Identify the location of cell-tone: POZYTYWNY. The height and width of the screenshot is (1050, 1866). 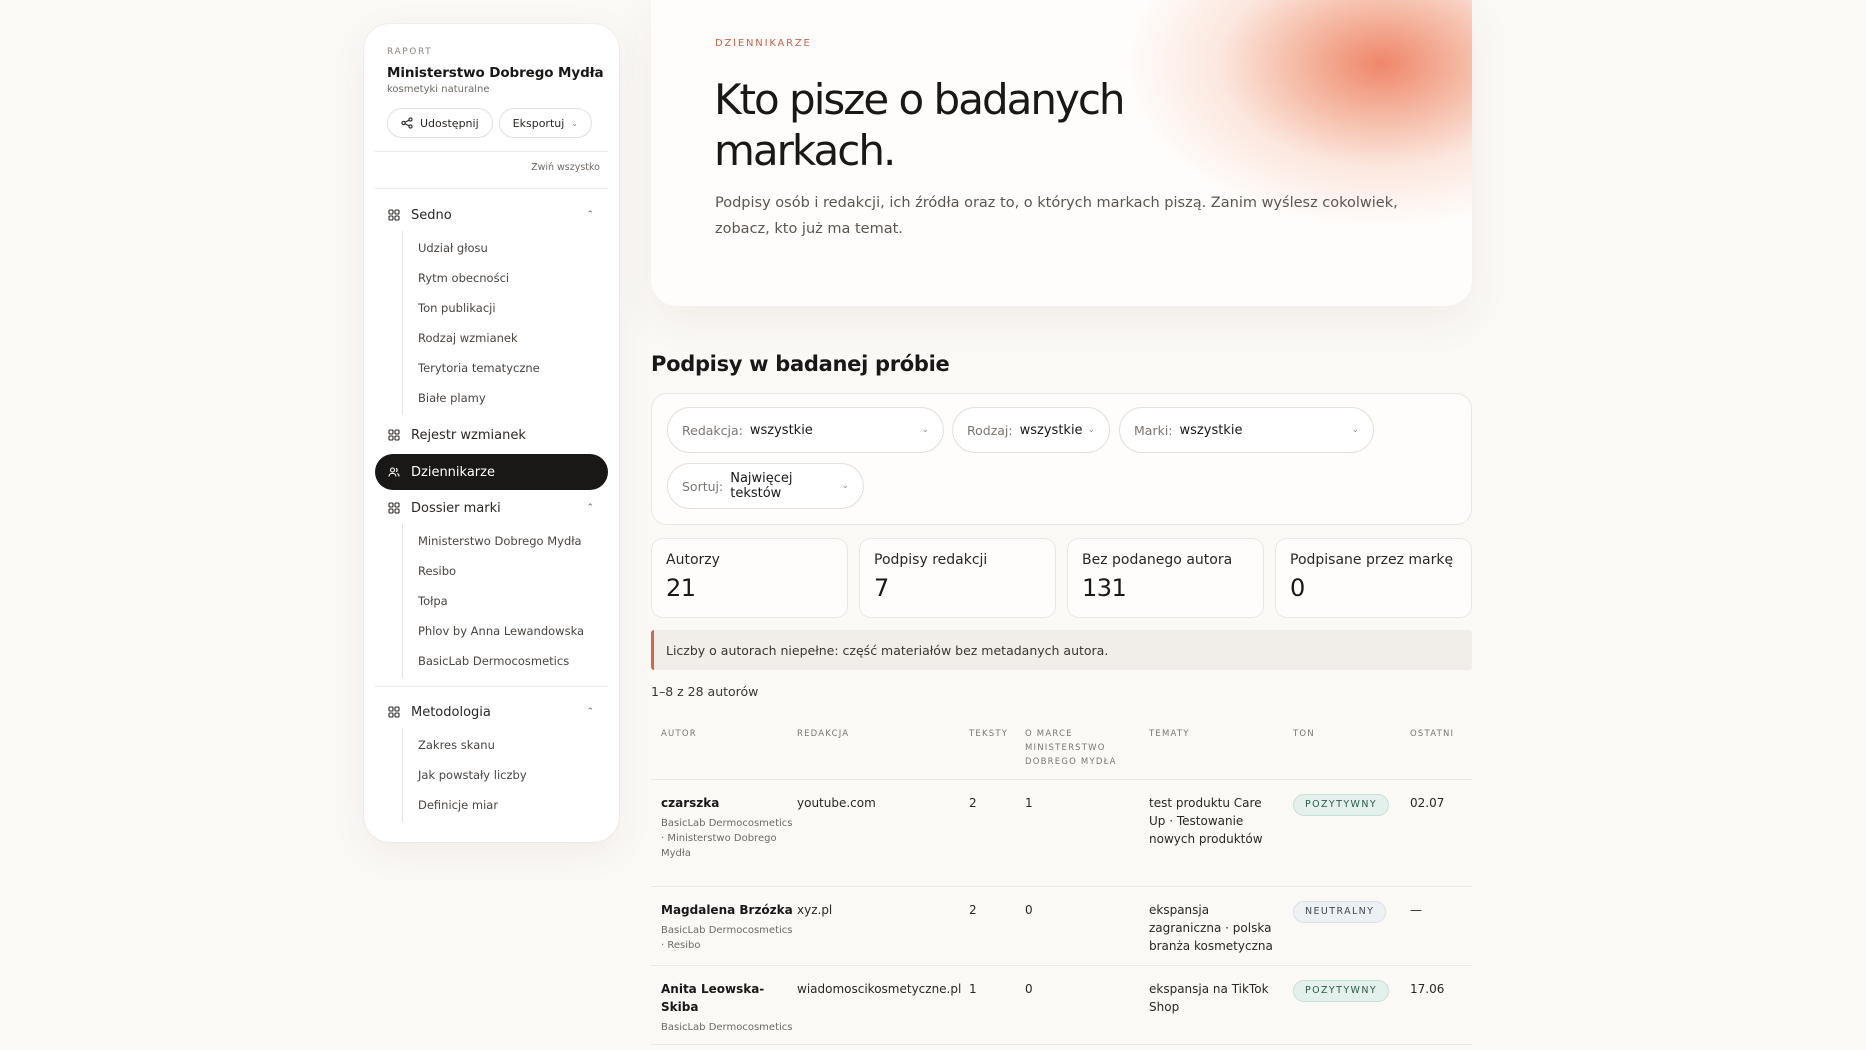
(1351, 840).